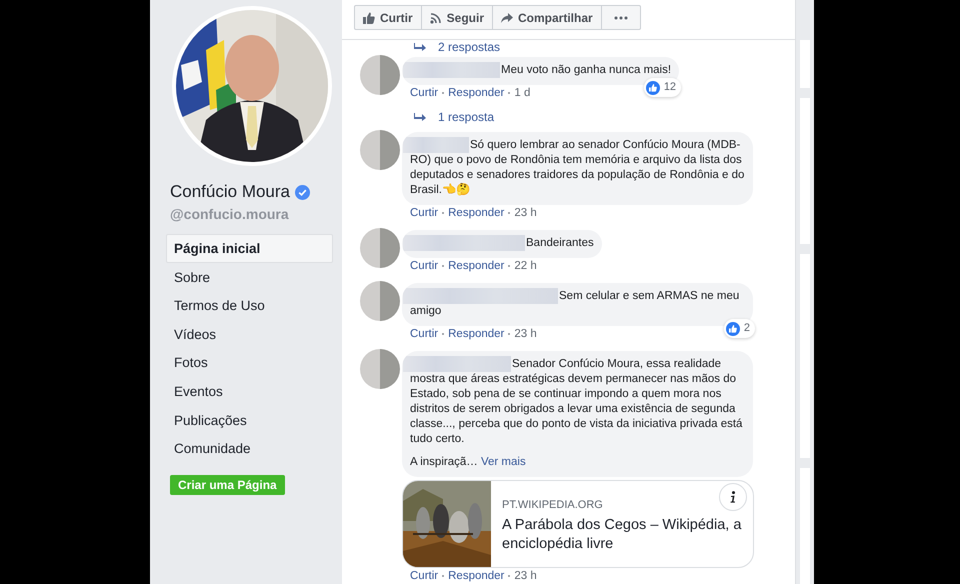 The width and height of the screenshot is (960, 584). I want to click on nav-item: Fotos, so click(249, 362).